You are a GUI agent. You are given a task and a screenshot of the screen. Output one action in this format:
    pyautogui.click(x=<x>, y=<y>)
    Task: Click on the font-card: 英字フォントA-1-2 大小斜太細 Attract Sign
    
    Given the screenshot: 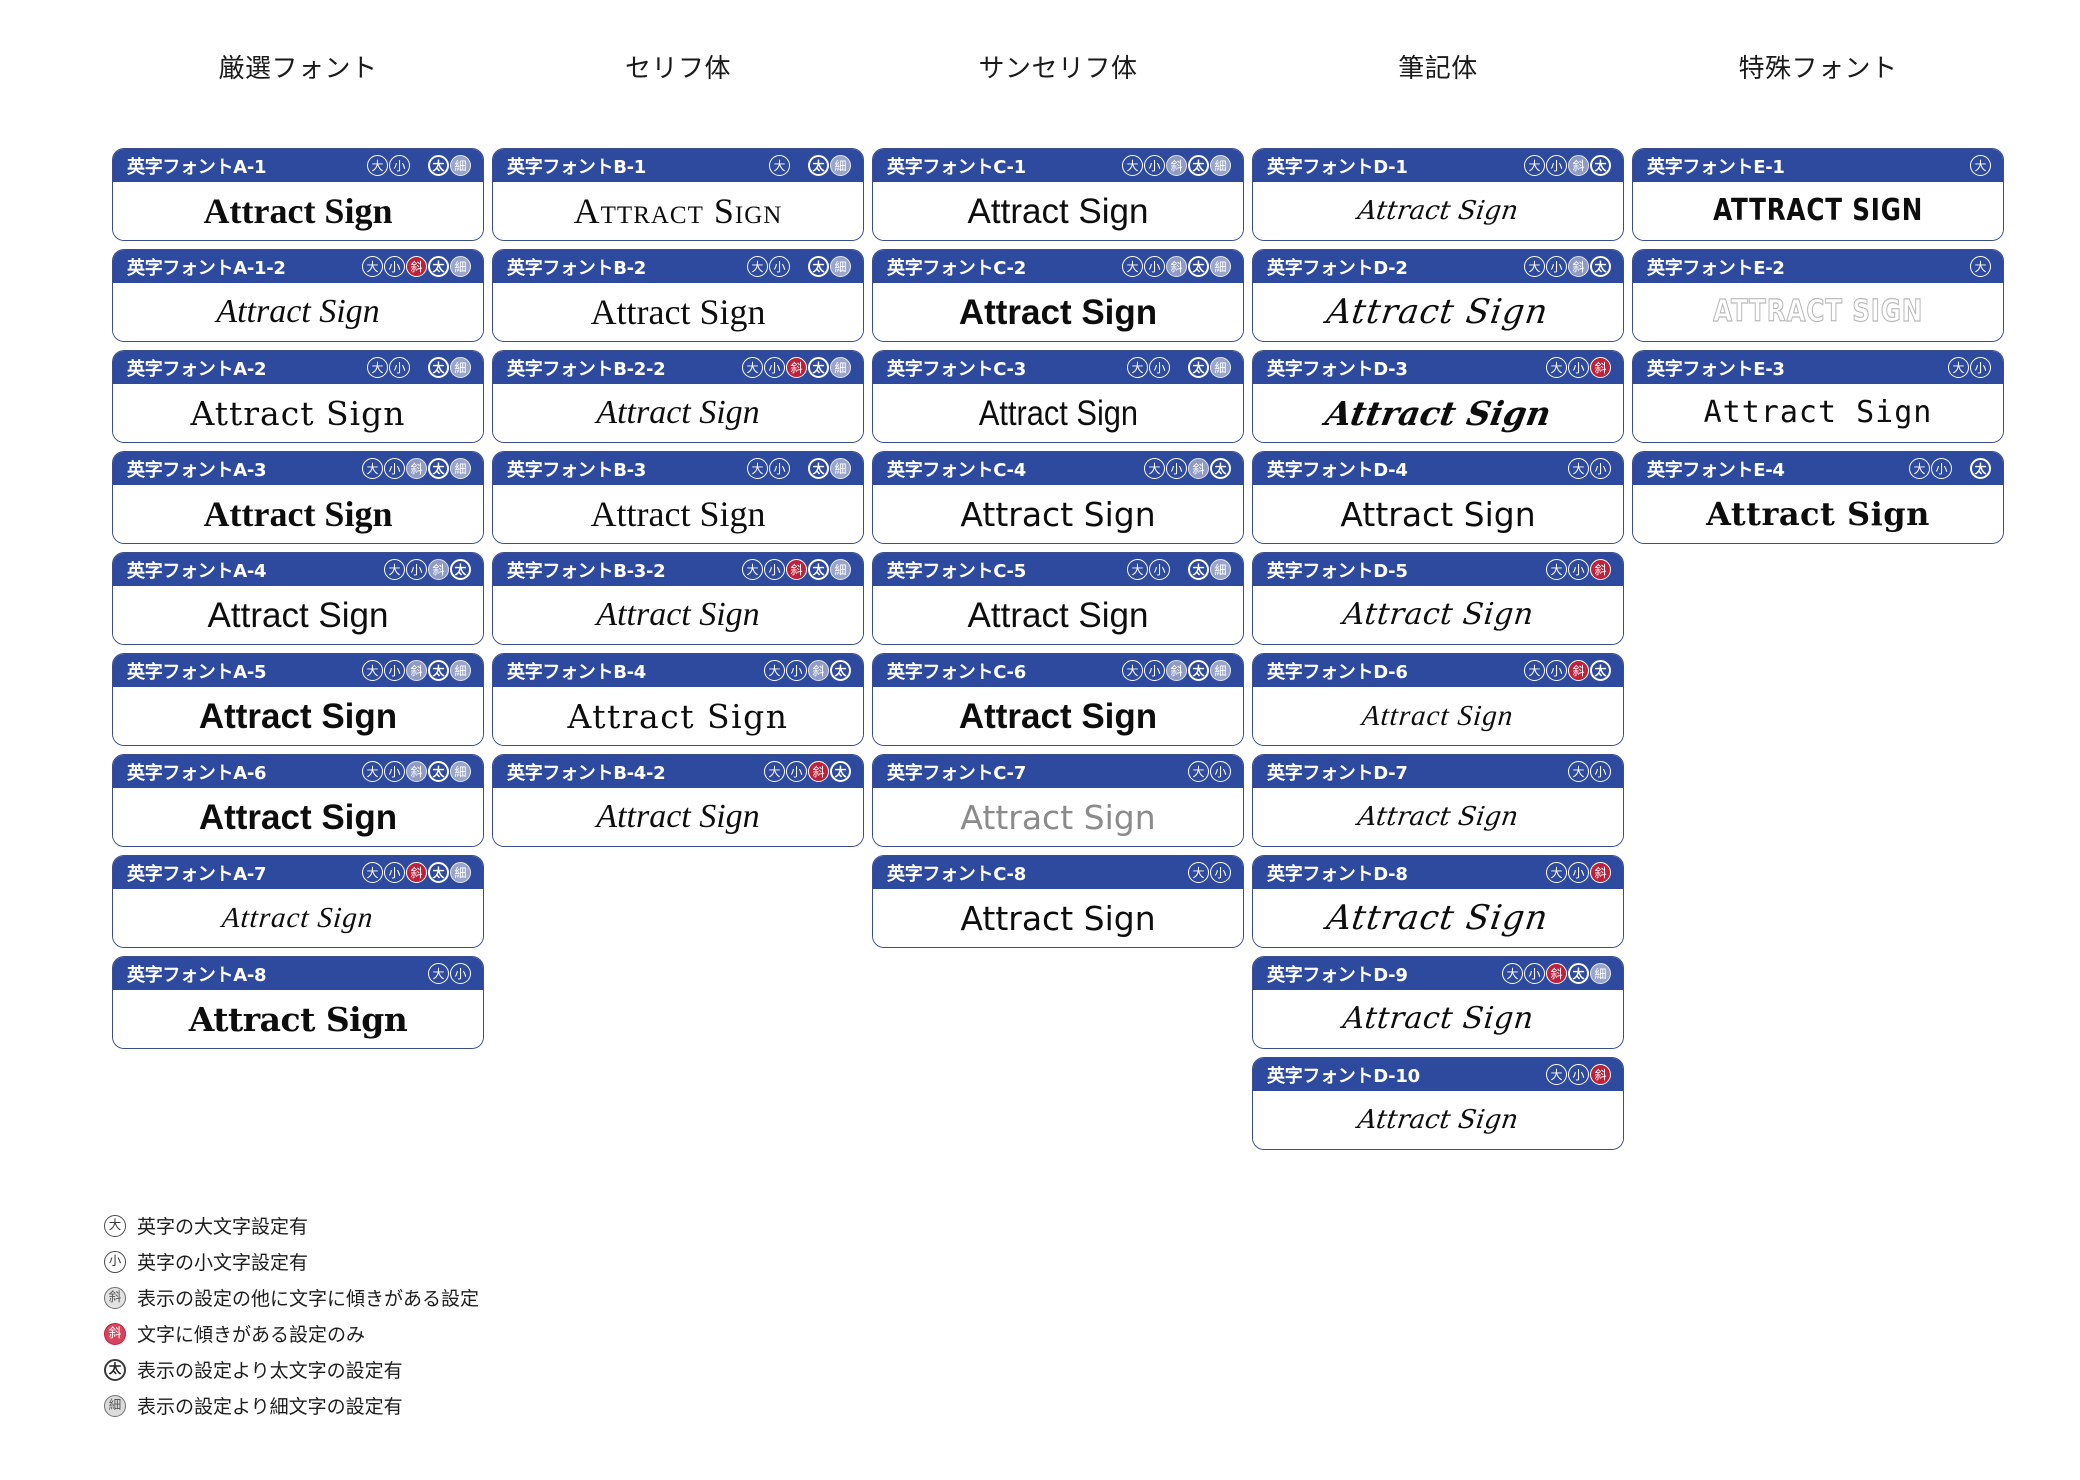 What is the action you would take?
    pyautogui.click(x=298, y=295)
    